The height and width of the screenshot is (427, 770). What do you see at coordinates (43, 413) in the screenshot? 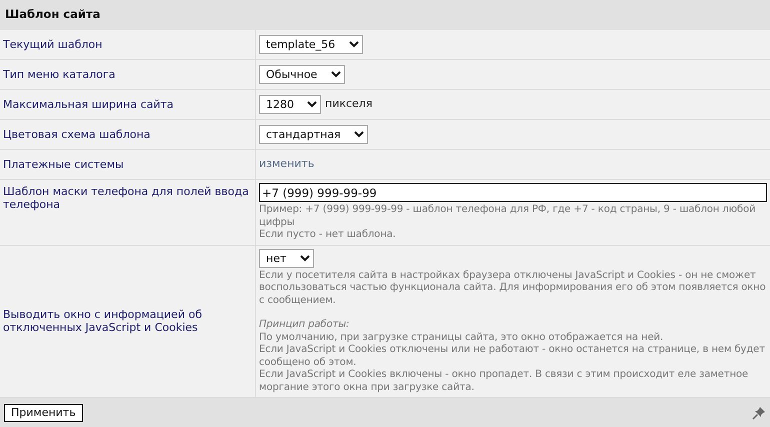
I see `apply-button: Применить` at bounding box center [43, 413].